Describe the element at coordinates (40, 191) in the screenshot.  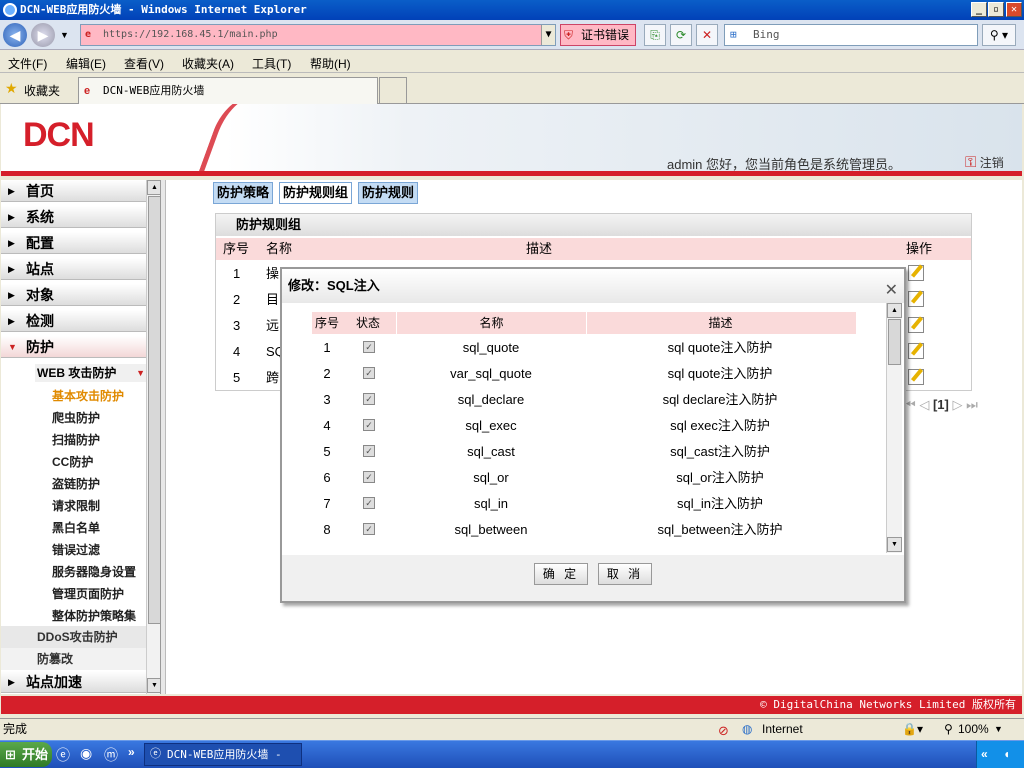
I see `sidebar-item-label: 首页` at that location.